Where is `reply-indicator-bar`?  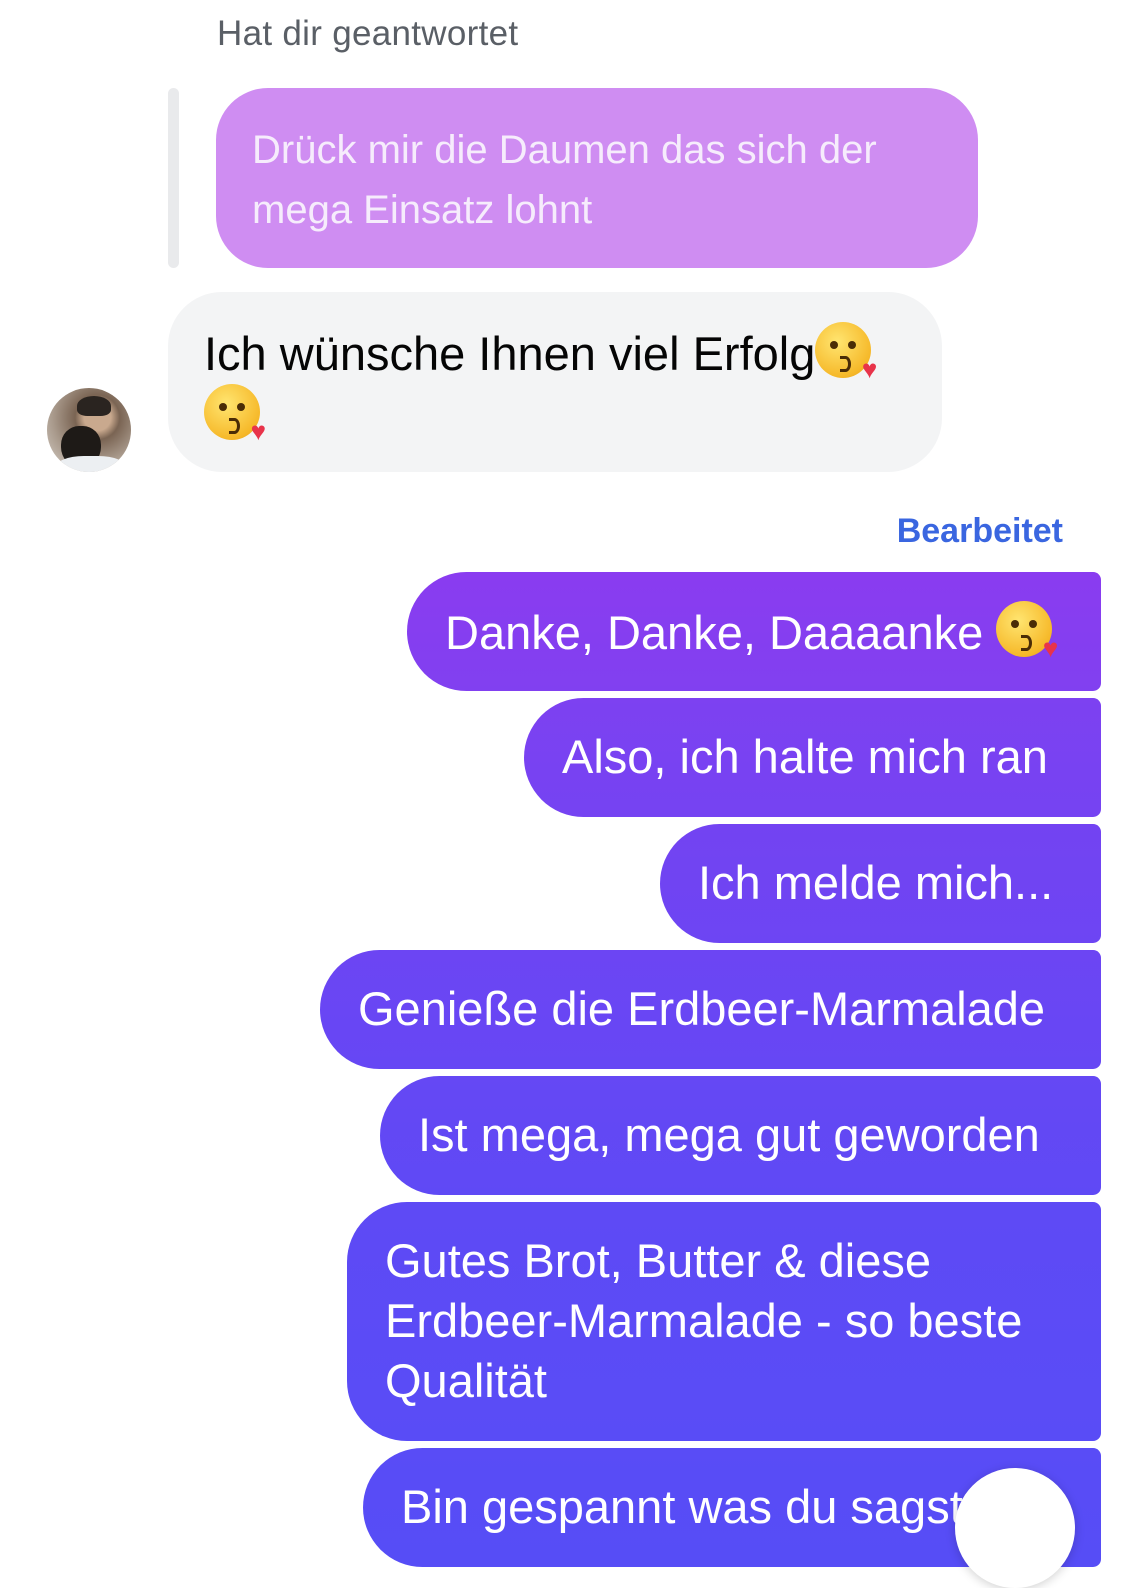 reply-indicator-bar is located at coordinates (173, 178).